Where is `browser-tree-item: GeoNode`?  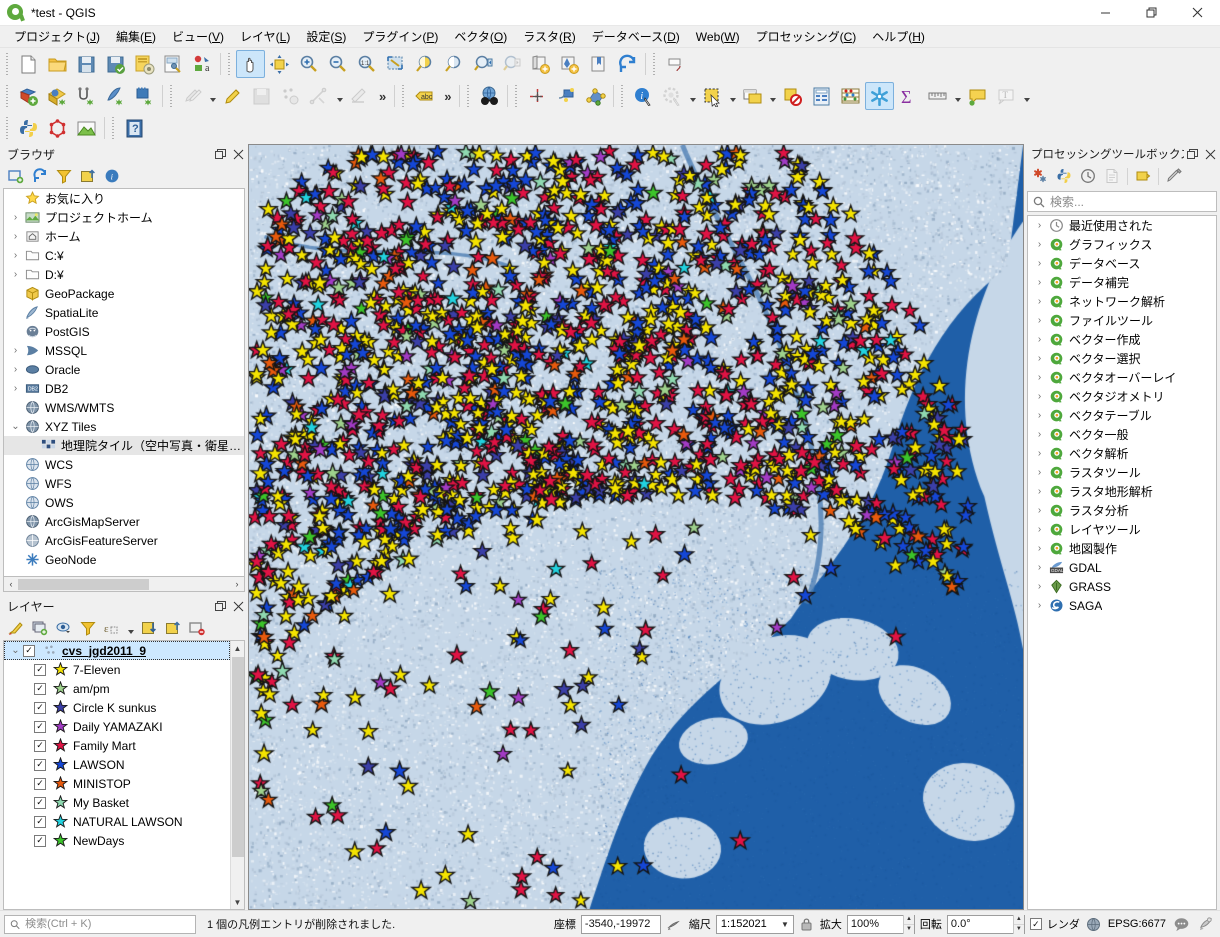
browser-tree-item: GeoNode is located at coordinates (124, 559).